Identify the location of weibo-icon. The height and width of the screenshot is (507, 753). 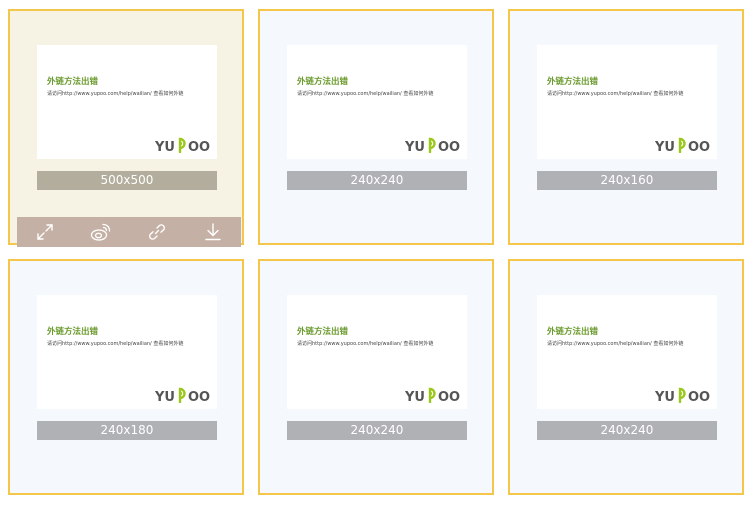
(100, 232).